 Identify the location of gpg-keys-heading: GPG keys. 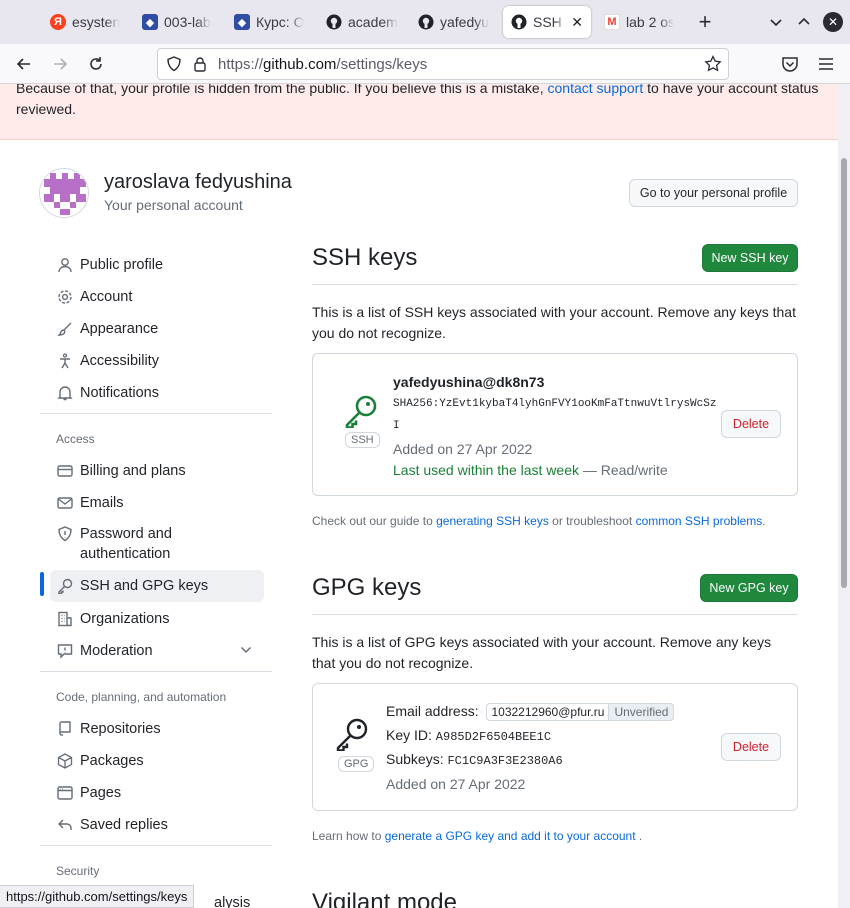
(367, 587).